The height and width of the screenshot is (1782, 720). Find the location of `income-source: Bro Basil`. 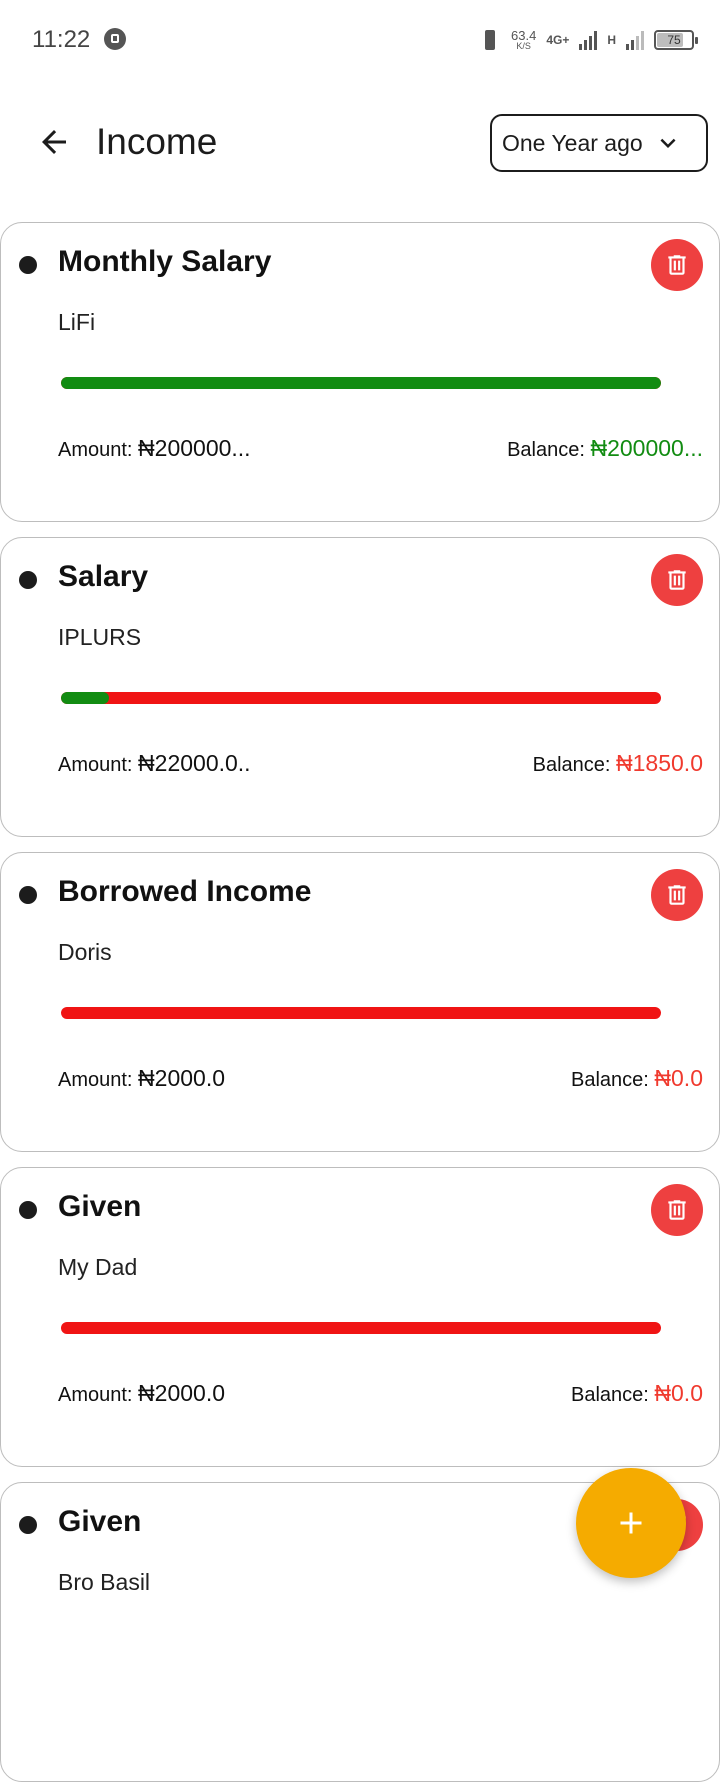

income-source: Bro Basil is located at coordinates (104, 1582).